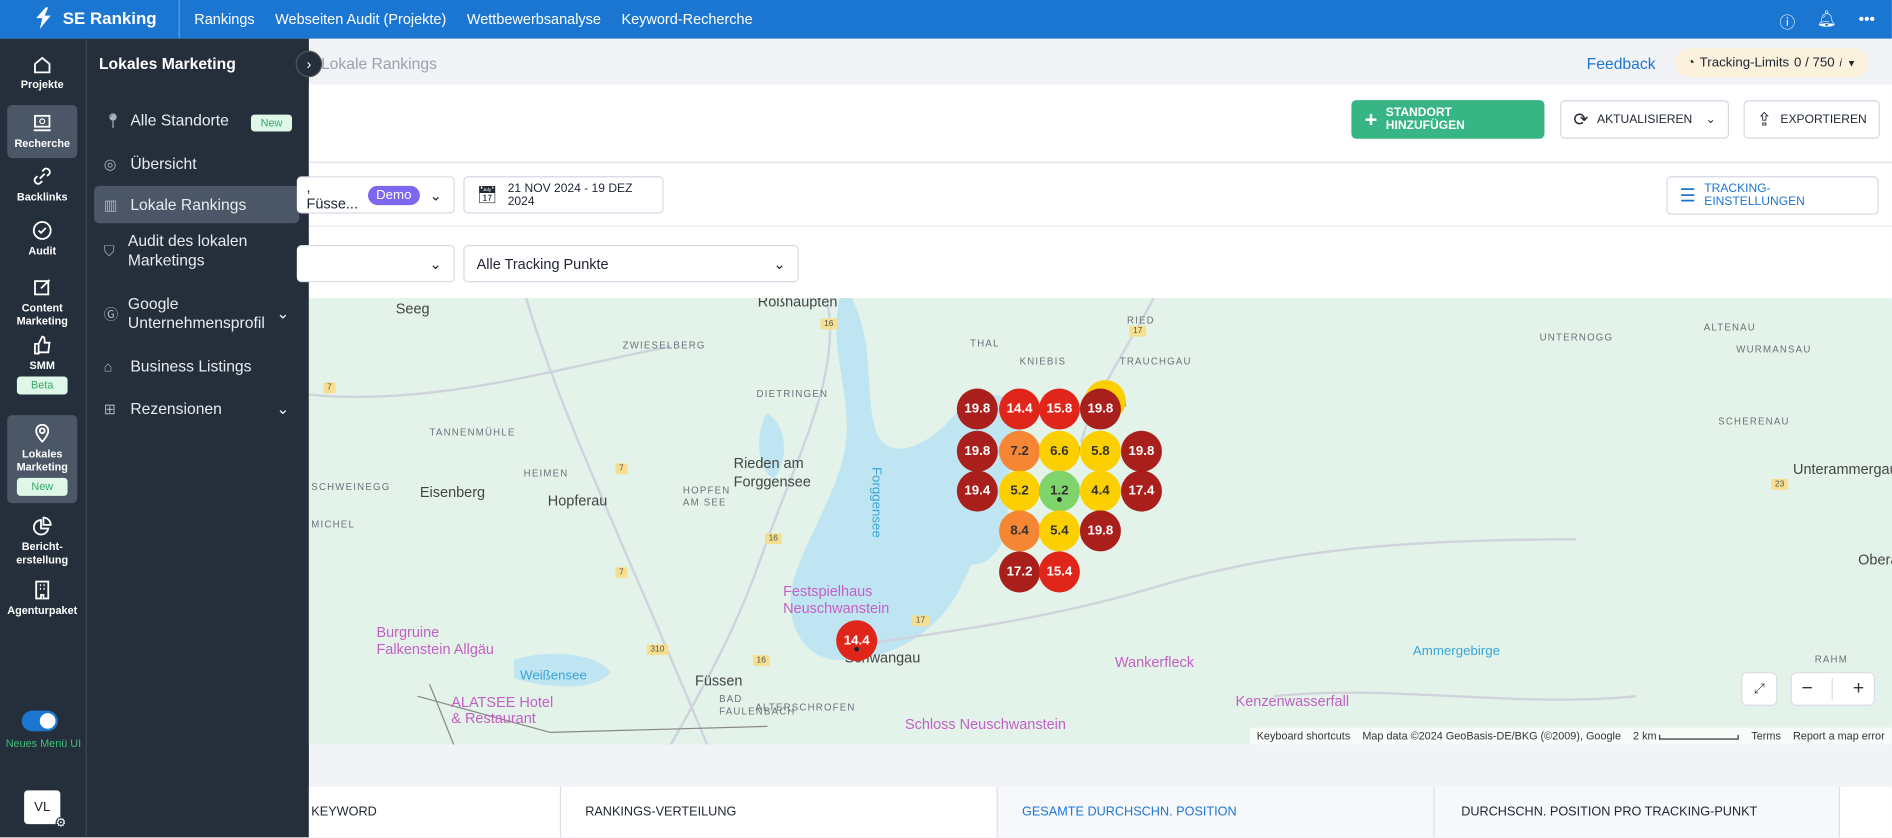 The image size is (1892, 838). Describe the element at coordinates (61, 823) in the screenshot. I see `gear-icon: ⚙` at that location.